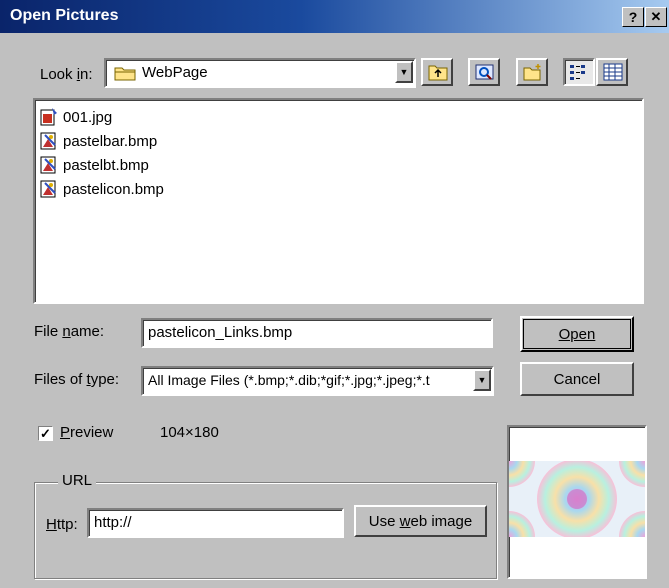  I want to click on list-view-icon, so click(577, 72).